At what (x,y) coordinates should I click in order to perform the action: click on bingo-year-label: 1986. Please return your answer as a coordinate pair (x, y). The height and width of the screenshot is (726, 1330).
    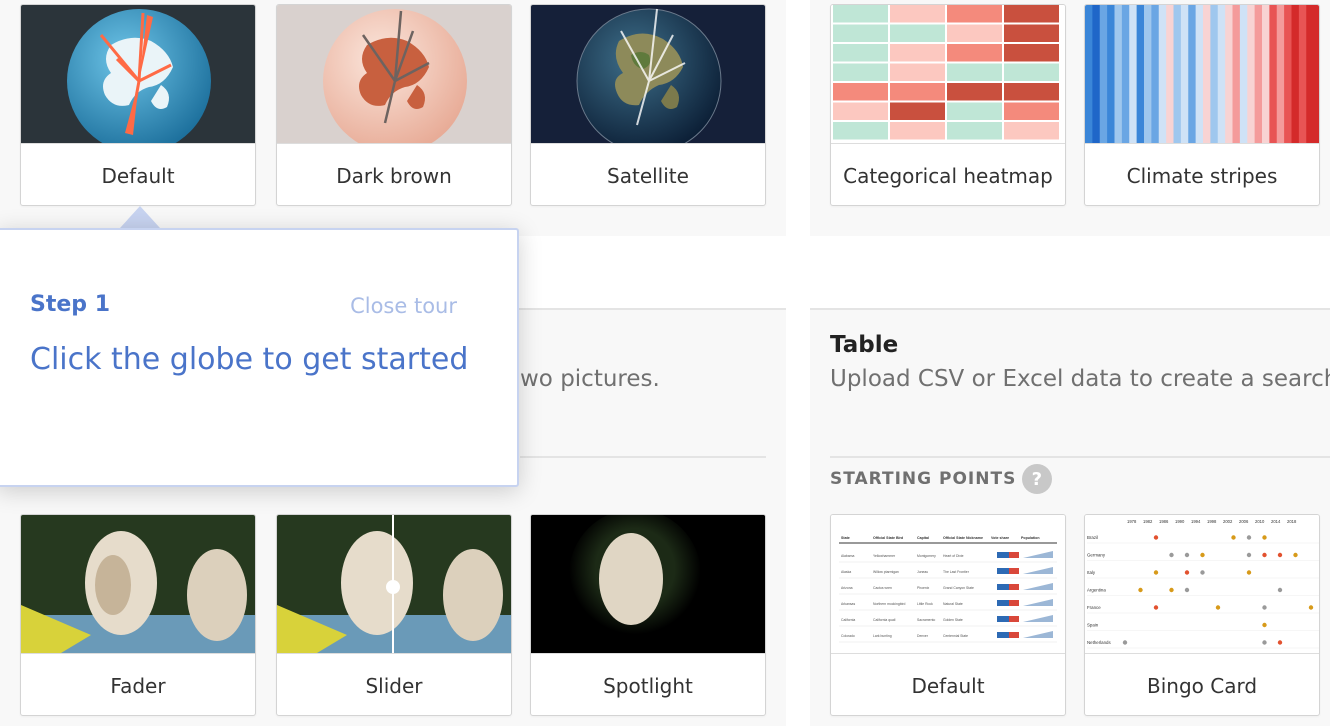
    Looking at the image, I should click on (1164, 521).